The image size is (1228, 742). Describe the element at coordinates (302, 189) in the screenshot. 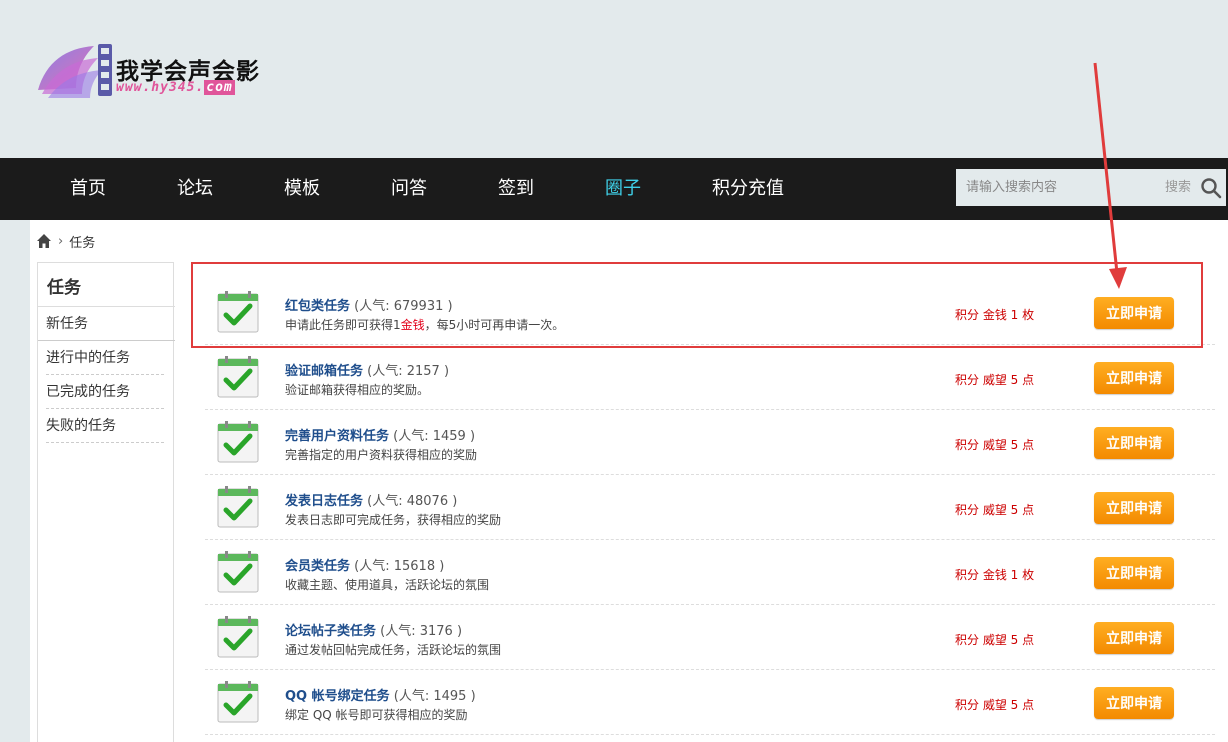

I see `nav-item-templates: 模板` at that location.